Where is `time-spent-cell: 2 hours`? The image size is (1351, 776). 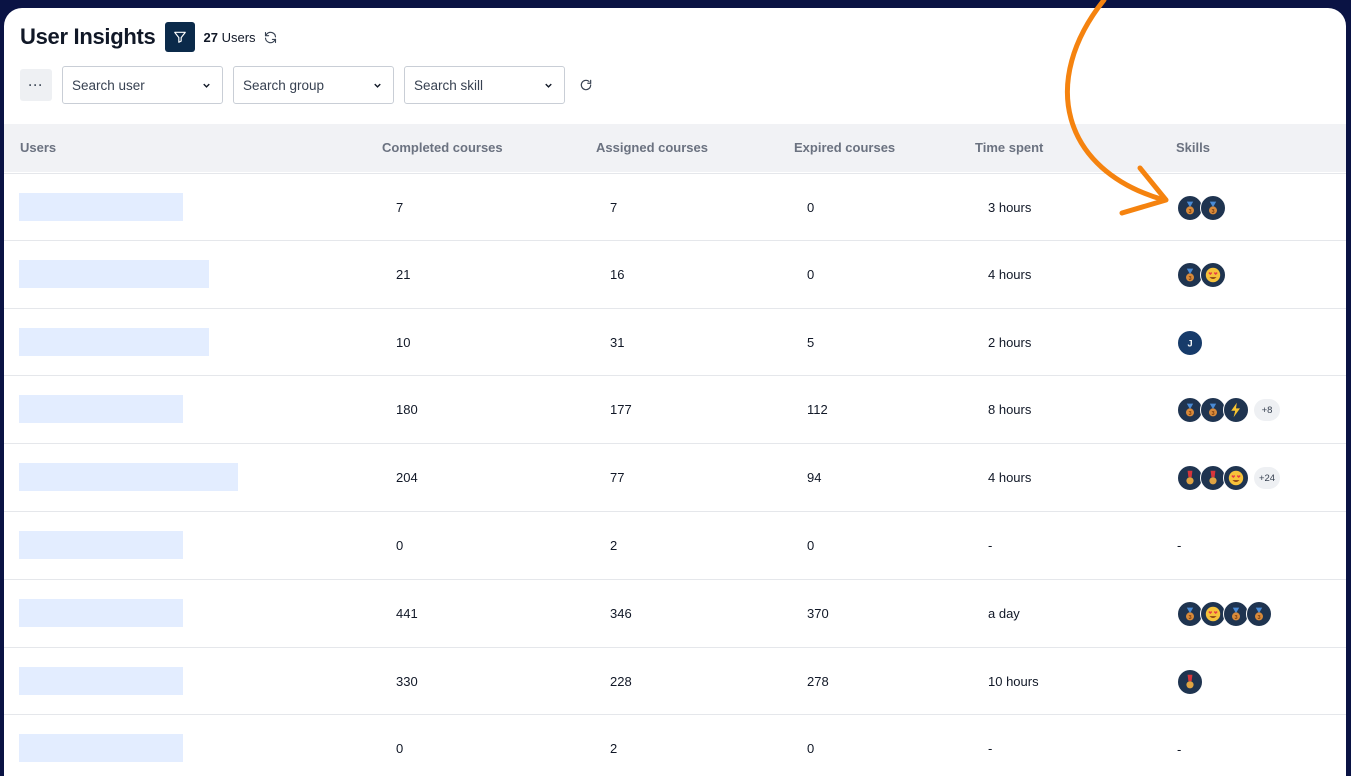 time-spent-cell: 2 hours is located at coordinates (1010, 342).